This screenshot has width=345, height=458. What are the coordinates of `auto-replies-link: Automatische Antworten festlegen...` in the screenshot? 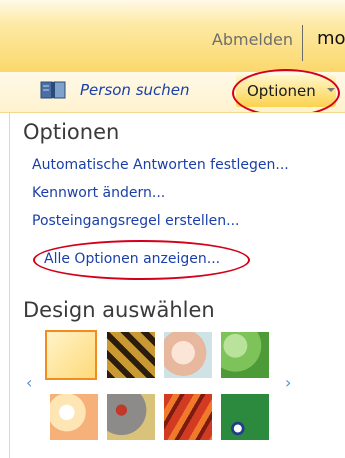 It's located at (160, 165).